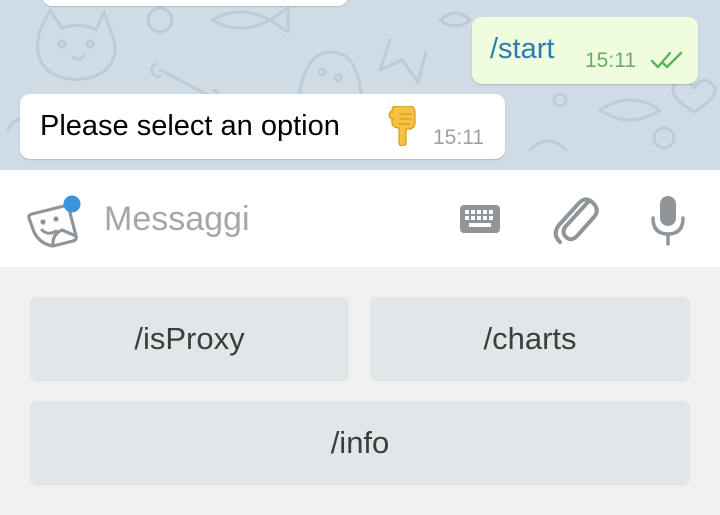  I want to click on outgoing-message-bubble: /start 15:11, so click(585, 50).